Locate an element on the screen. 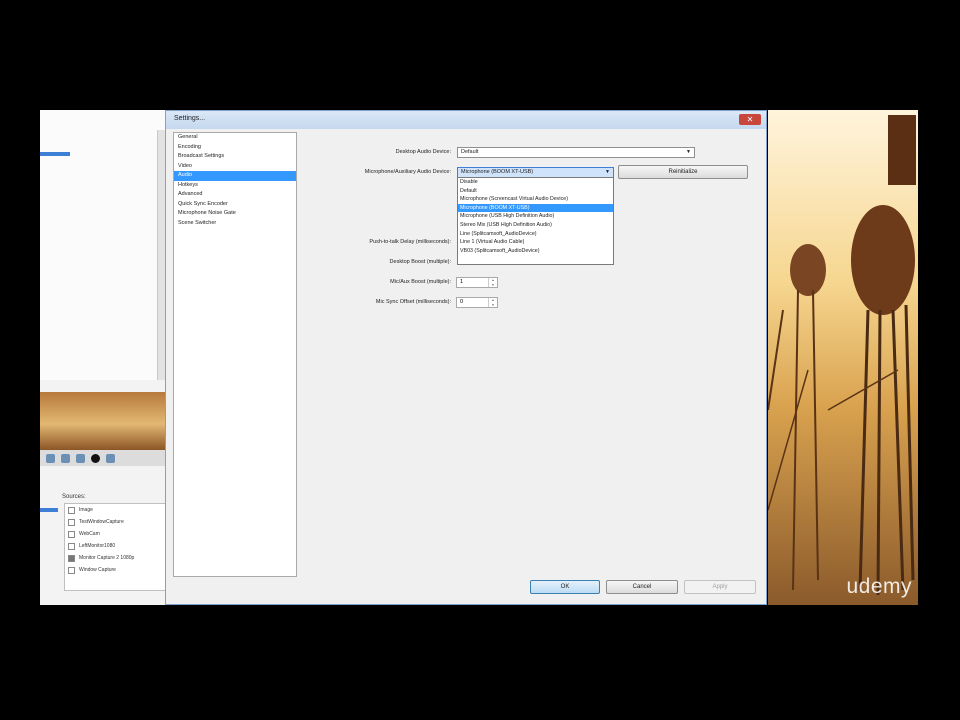 The image size is (960, 720). sources-title: Sources: is located at coordinates (74, 497).